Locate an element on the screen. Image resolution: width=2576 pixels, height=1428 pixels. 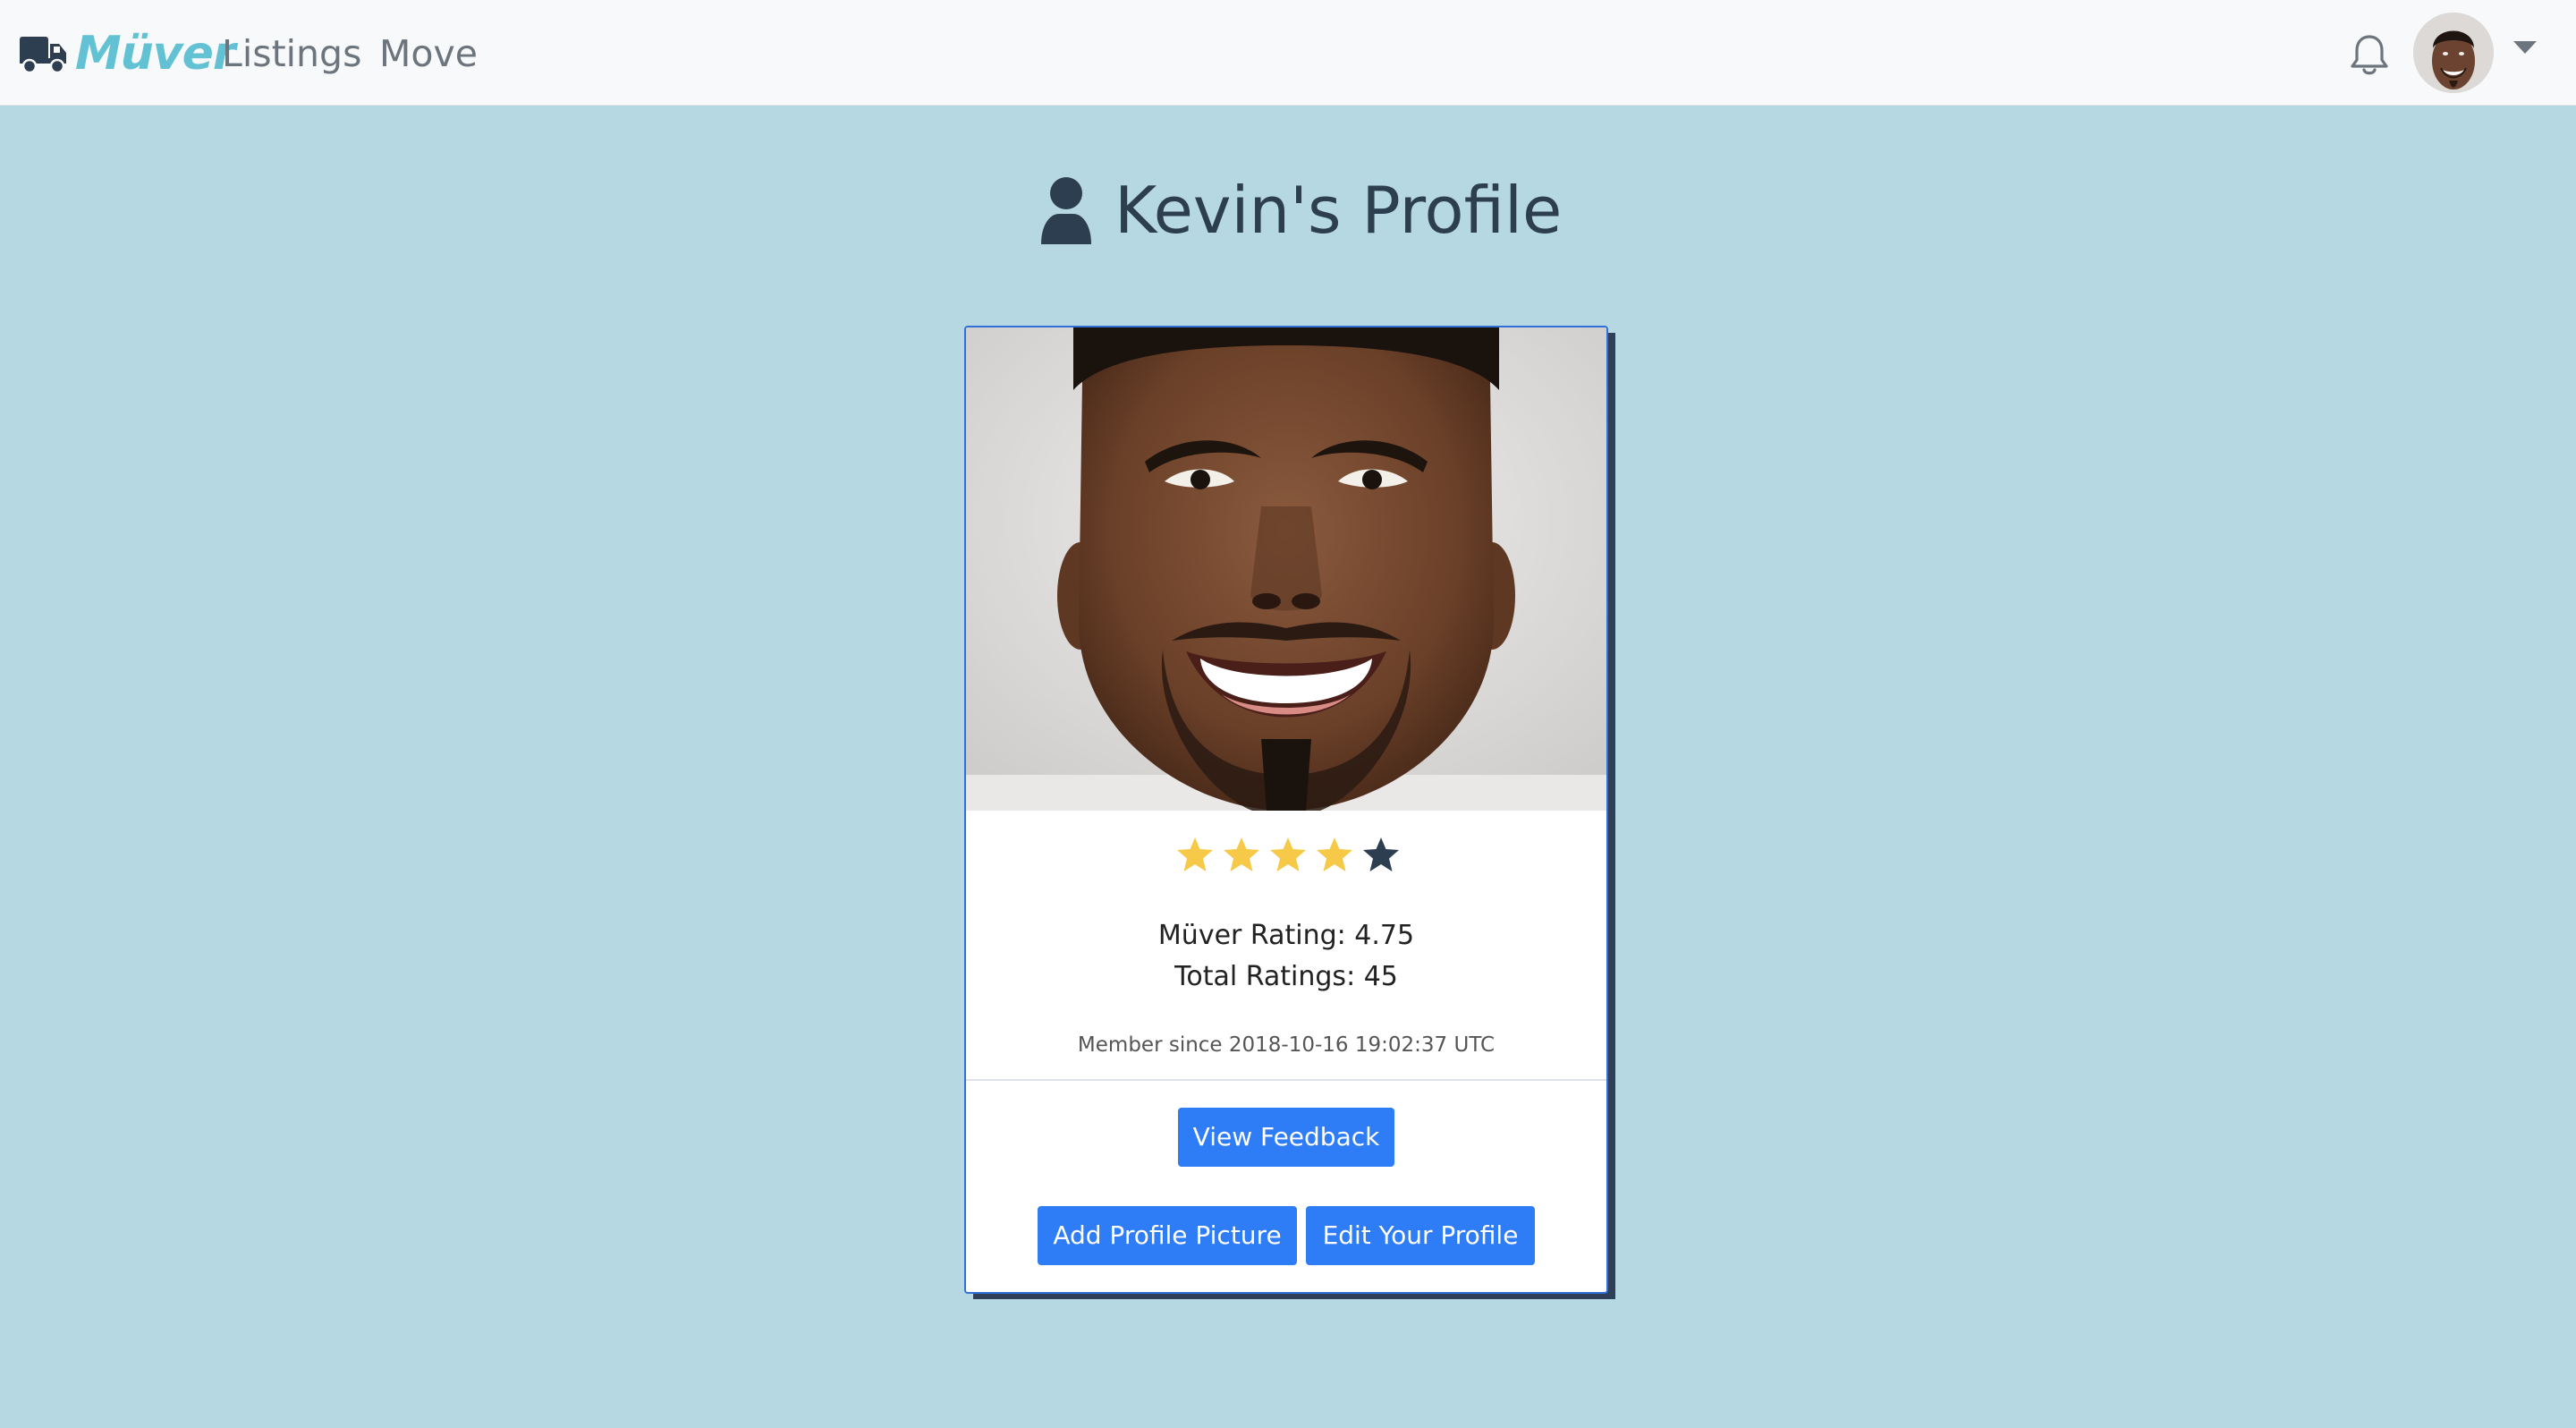
nav-link-move: Move is located at coordinates (428, 53).